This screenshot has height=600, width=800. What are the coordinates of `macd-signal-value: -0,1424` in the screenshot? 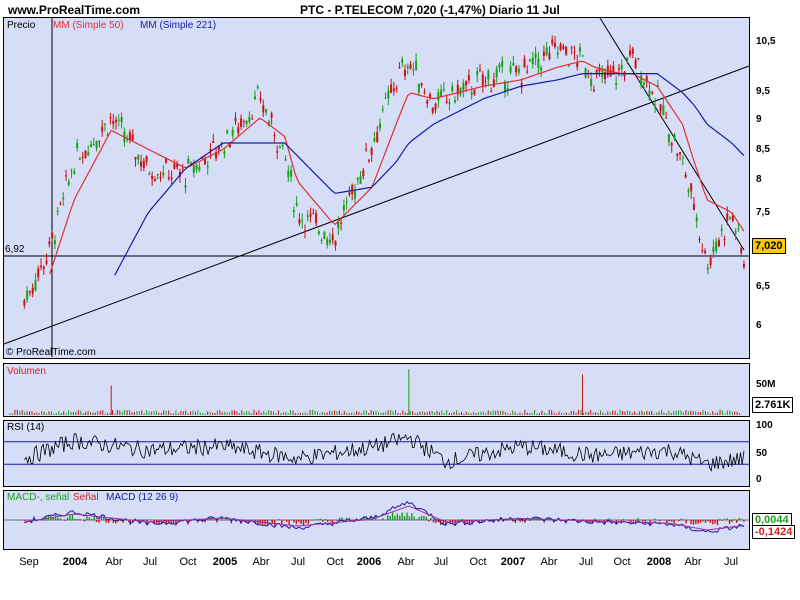 It's located at (774, 532).